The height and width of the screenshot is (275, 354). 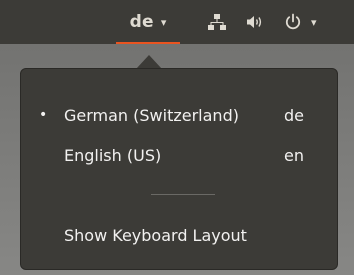 I want to click on layout-code: en, so click(x=294, y=155).